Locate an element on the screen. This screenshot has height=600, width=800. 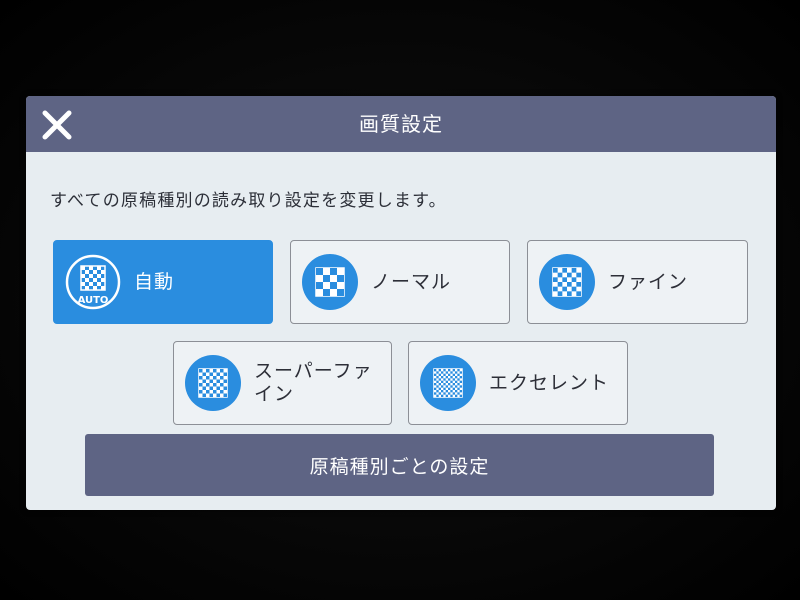
dialog-title: 画質設定 is located at coordinates (401, 124).